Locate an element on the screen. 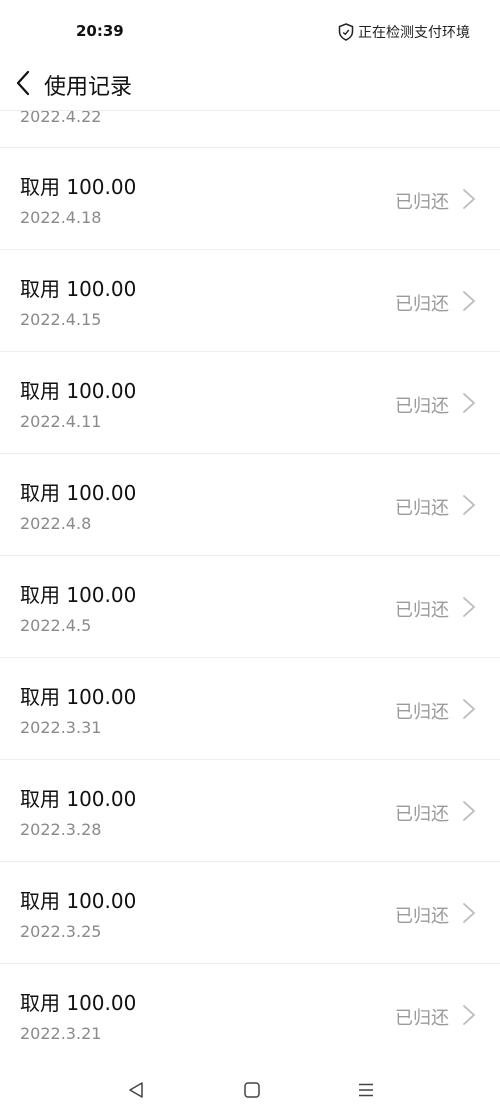 The width and height of the screenshot is (500, 1117). square-home-icon is located at coordinates (252, 1090).